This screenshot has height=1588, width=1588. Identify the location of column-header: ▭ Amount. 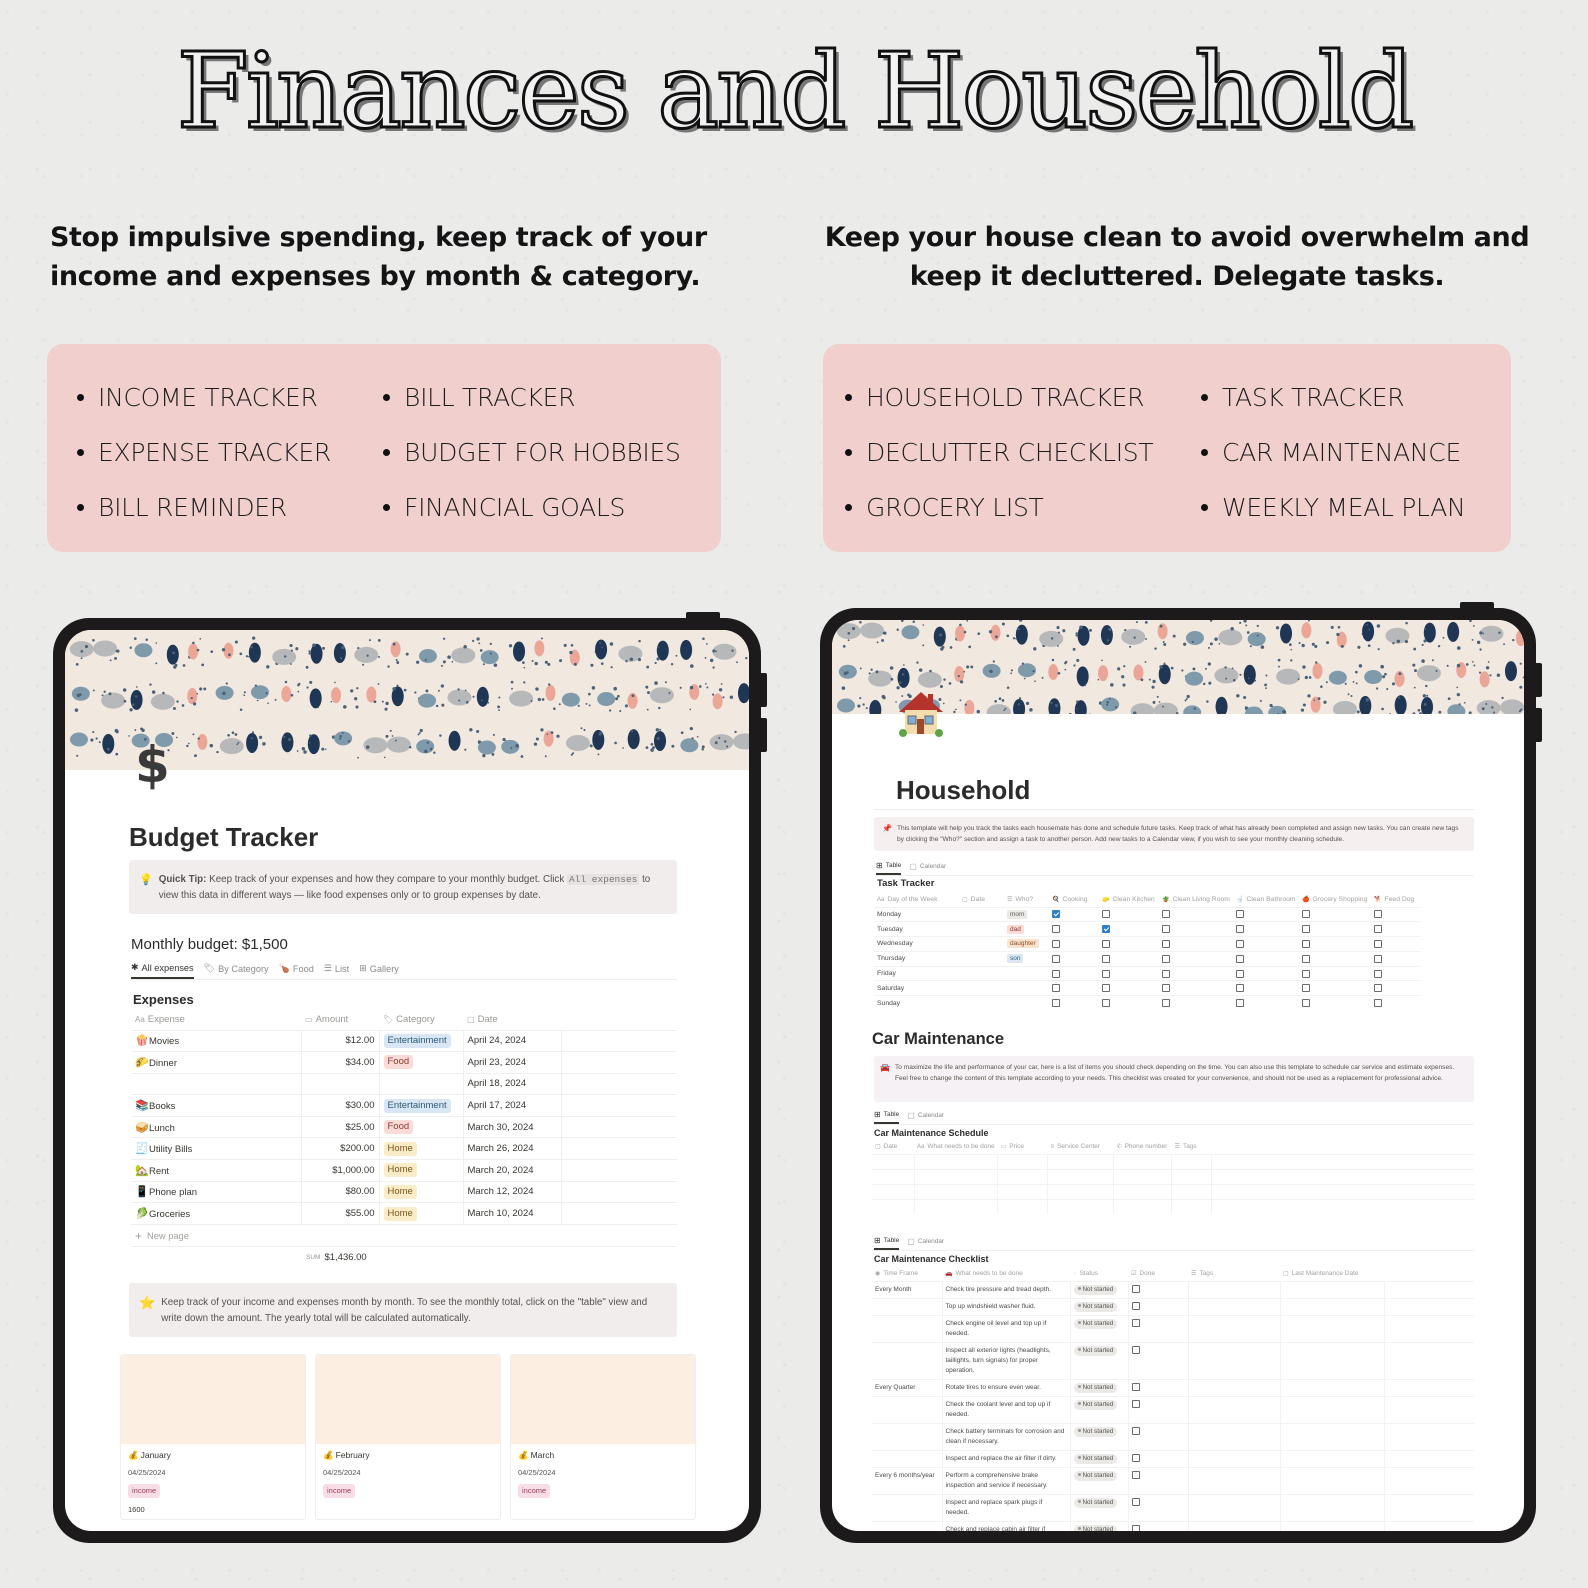
(340, 1020).